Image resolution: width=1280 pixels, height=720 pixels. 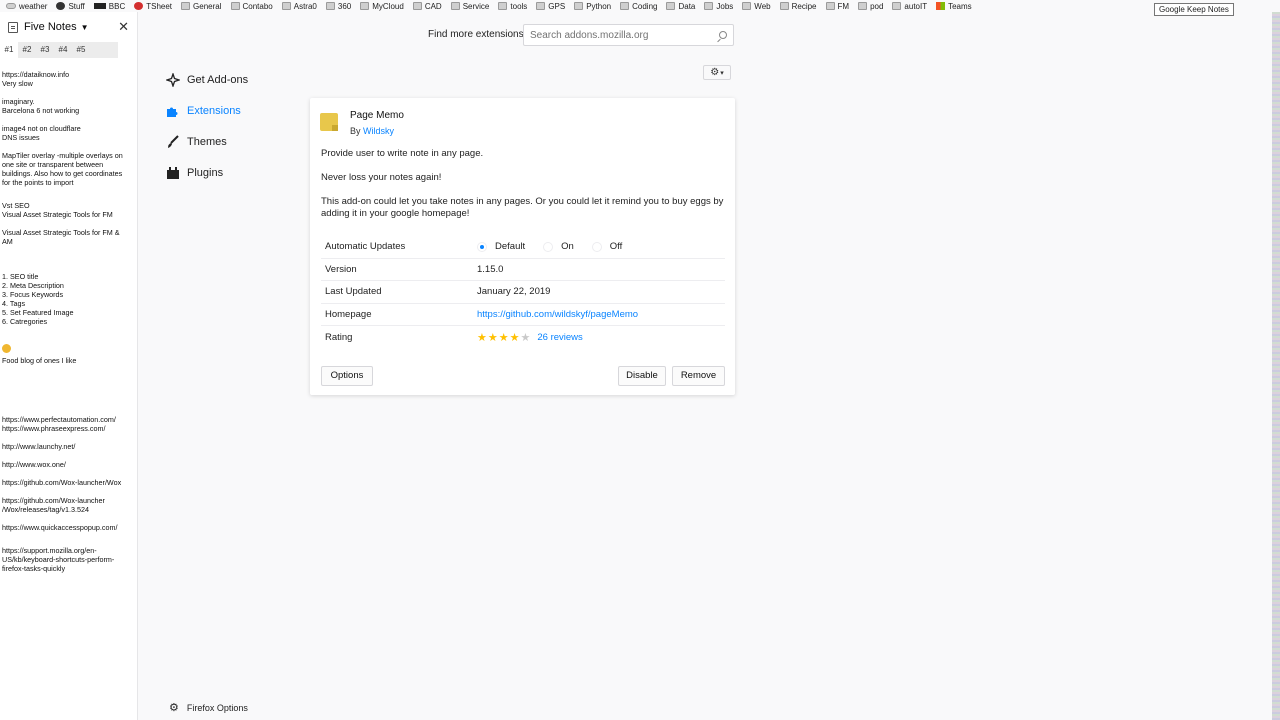 What do you see at coordinates (798, 6) in the screenshot?
I see `bookmark-recipe: Recipe` at bounding box center [798, 6].